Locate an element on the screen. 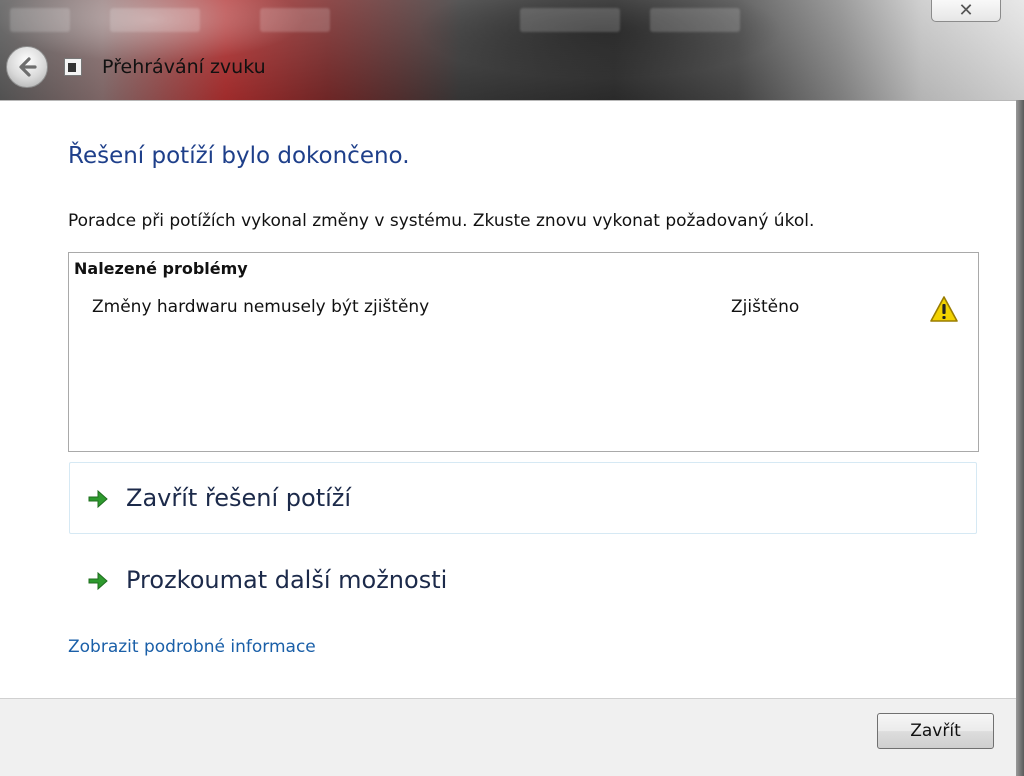 This screenshot has width=1024, height=776. dialog-footer: Zavřít is located at coordinates (508, 737).